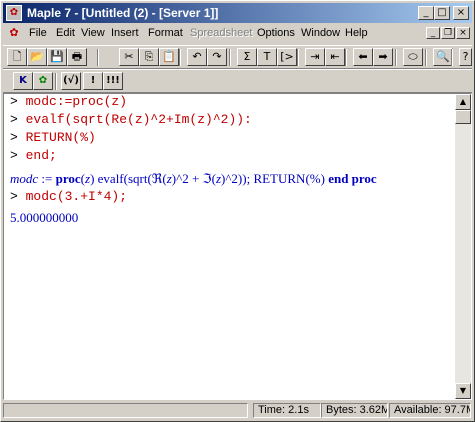 Image resolution: width=475 pixels, height=422 pixels. I want to click on status-time: Time: 2.1s, so click(287, 410).